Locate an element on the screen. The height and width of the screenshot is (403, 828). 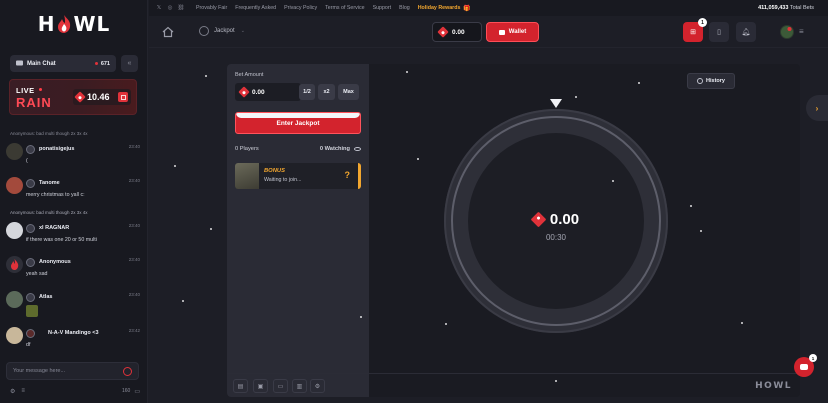
total-bets-value: 411,059,433 is located at coordinates (773, 8).